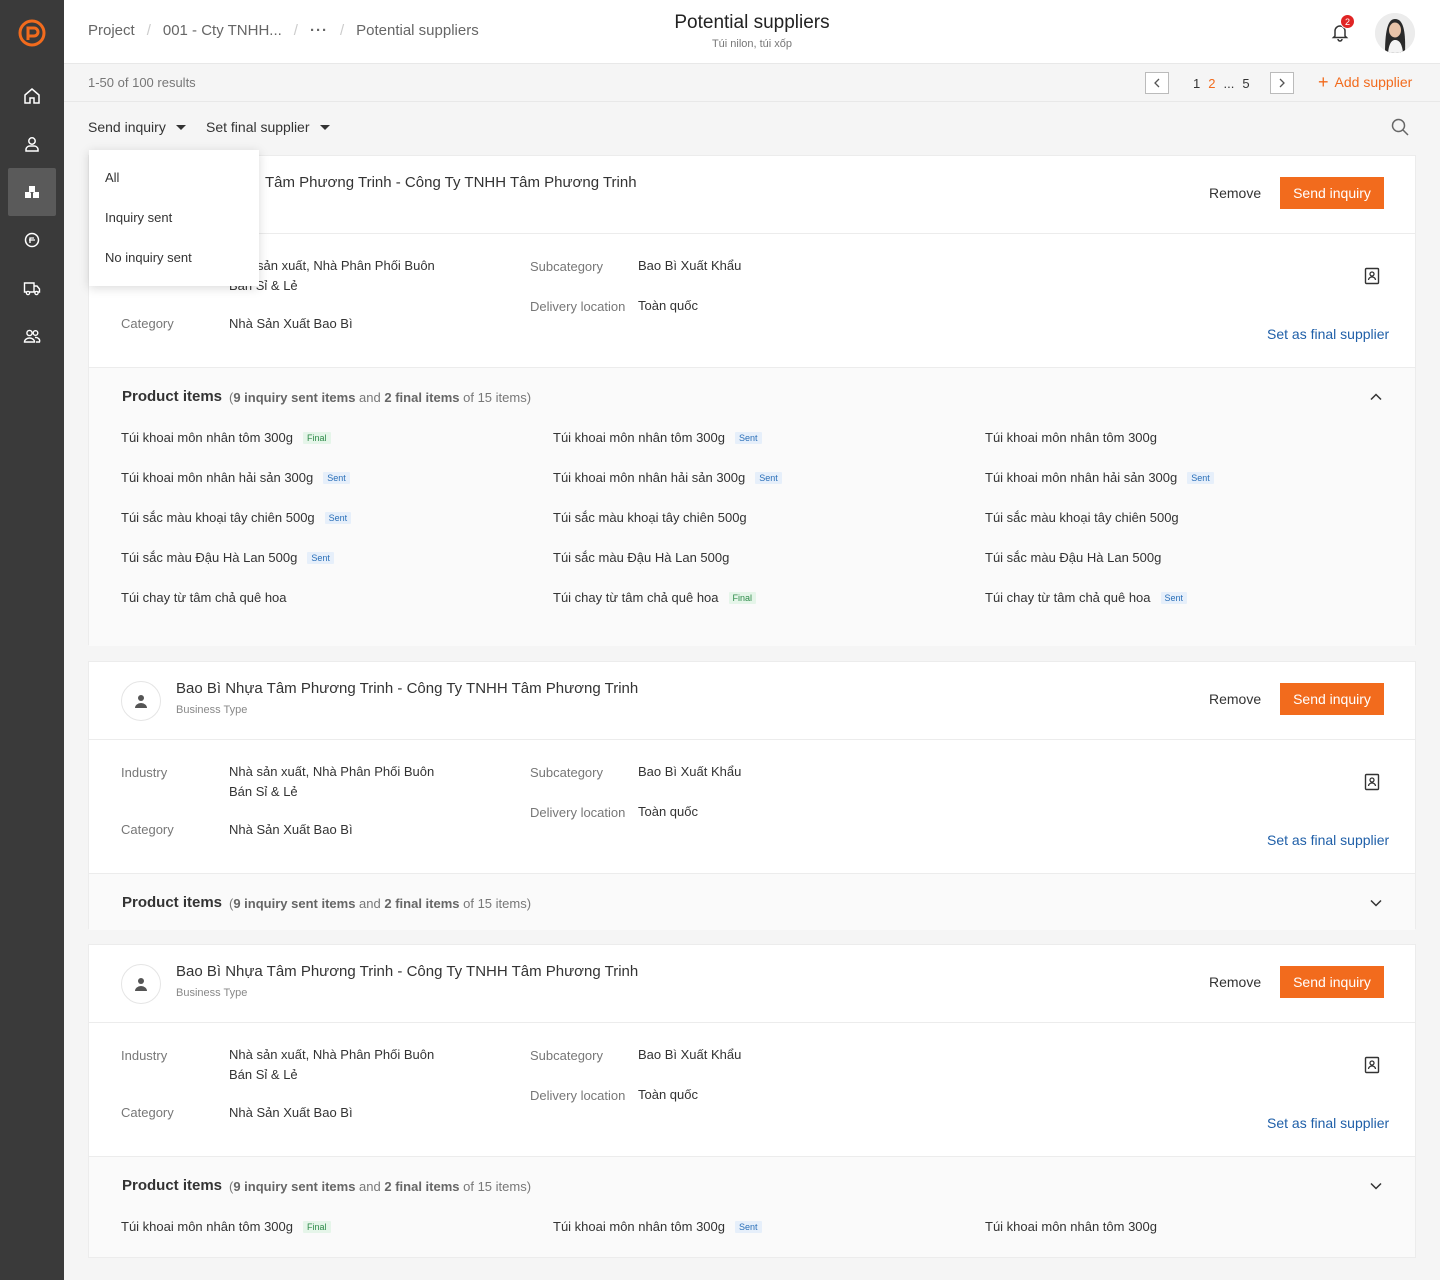 This screenshot has height=1280, width=1440. What do you see at coordinates (236, 517) in the screenshot?
I see `product-item: Túi sắc màu khoại tây chiên 500g Sent` at bounding box center [236, 517].